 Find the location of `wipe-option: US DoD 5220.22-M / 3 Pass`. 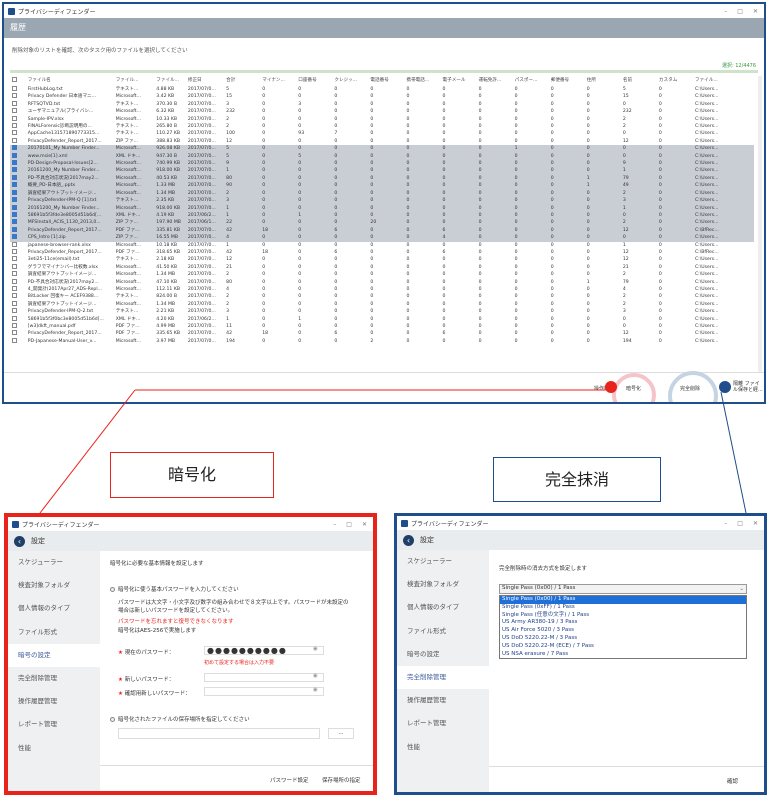

wipe-option: US DoD 5220.22-M / 3 Pass is located at coordinates (623, 639).